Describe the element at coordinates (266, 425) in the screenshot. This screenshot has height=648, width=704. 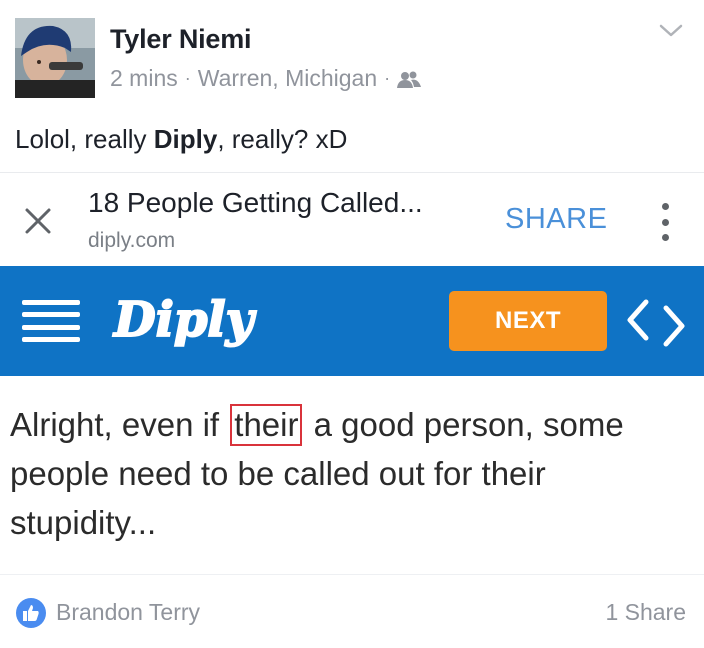
I see `highlighted-word: their` at that location.